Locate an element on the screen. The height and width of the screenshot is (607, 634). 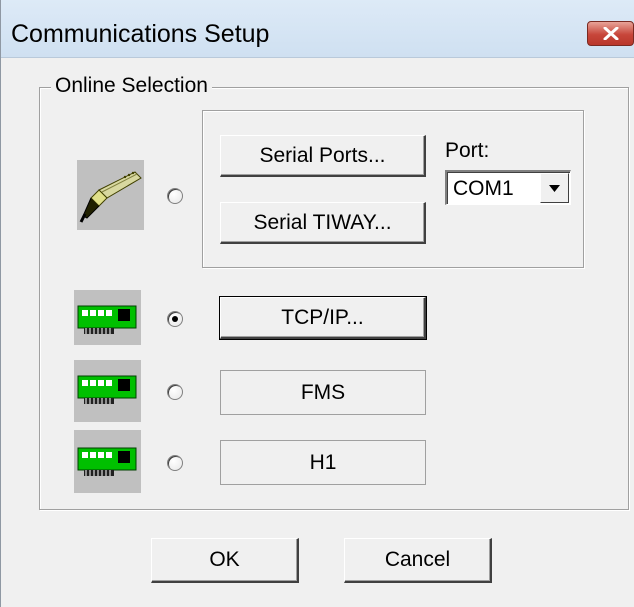
port-dropdown-button is located at coordinates (554, 188).